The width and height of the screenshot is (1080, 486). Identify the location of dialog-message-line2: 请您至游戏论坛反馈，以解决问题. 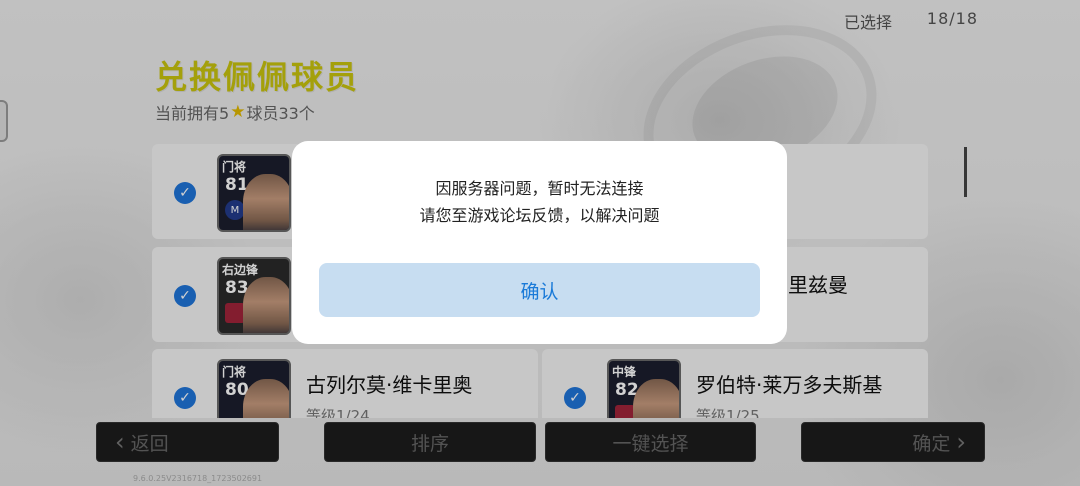
(539, 215).